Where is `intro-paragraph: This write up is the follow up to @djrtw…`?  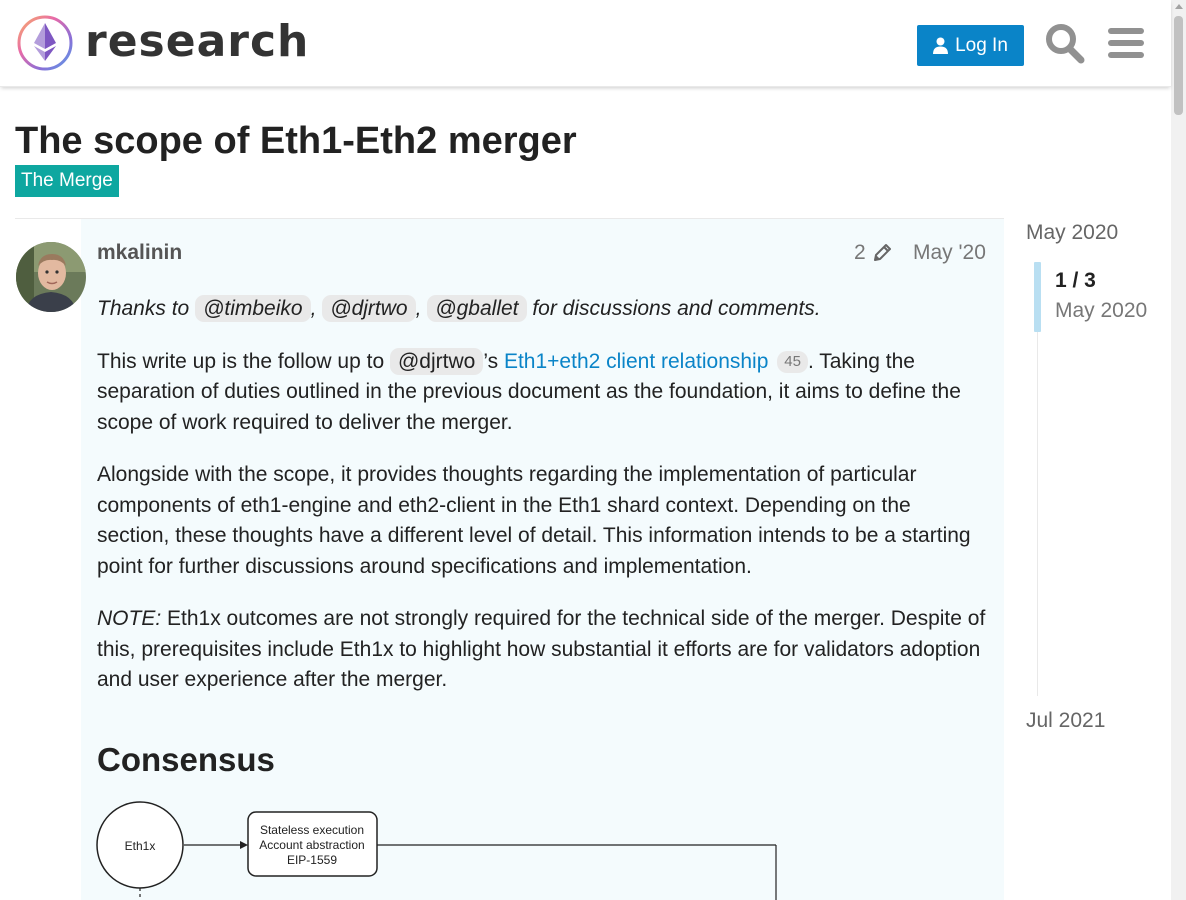 intro-paragraph: This write up is the follow up to @djrtw… is located at coordinates (542, 393).